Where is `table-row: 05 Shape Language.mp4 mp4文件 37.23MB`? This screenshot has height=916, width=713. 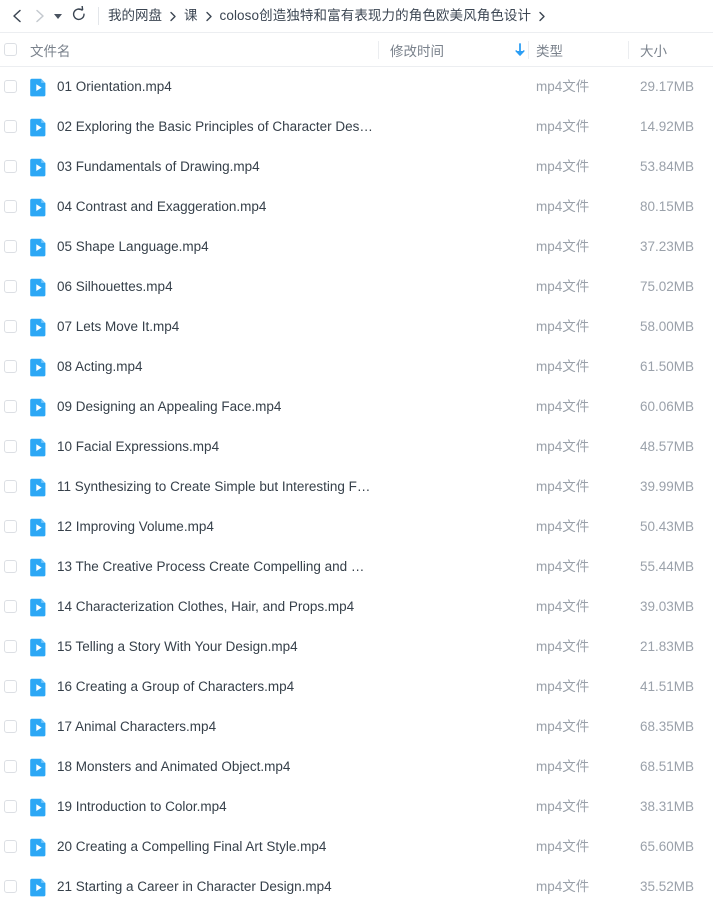
table-row: 05 Shape Language.mp4 mp4文件 37.23MB is located at coordinates (356, 247).